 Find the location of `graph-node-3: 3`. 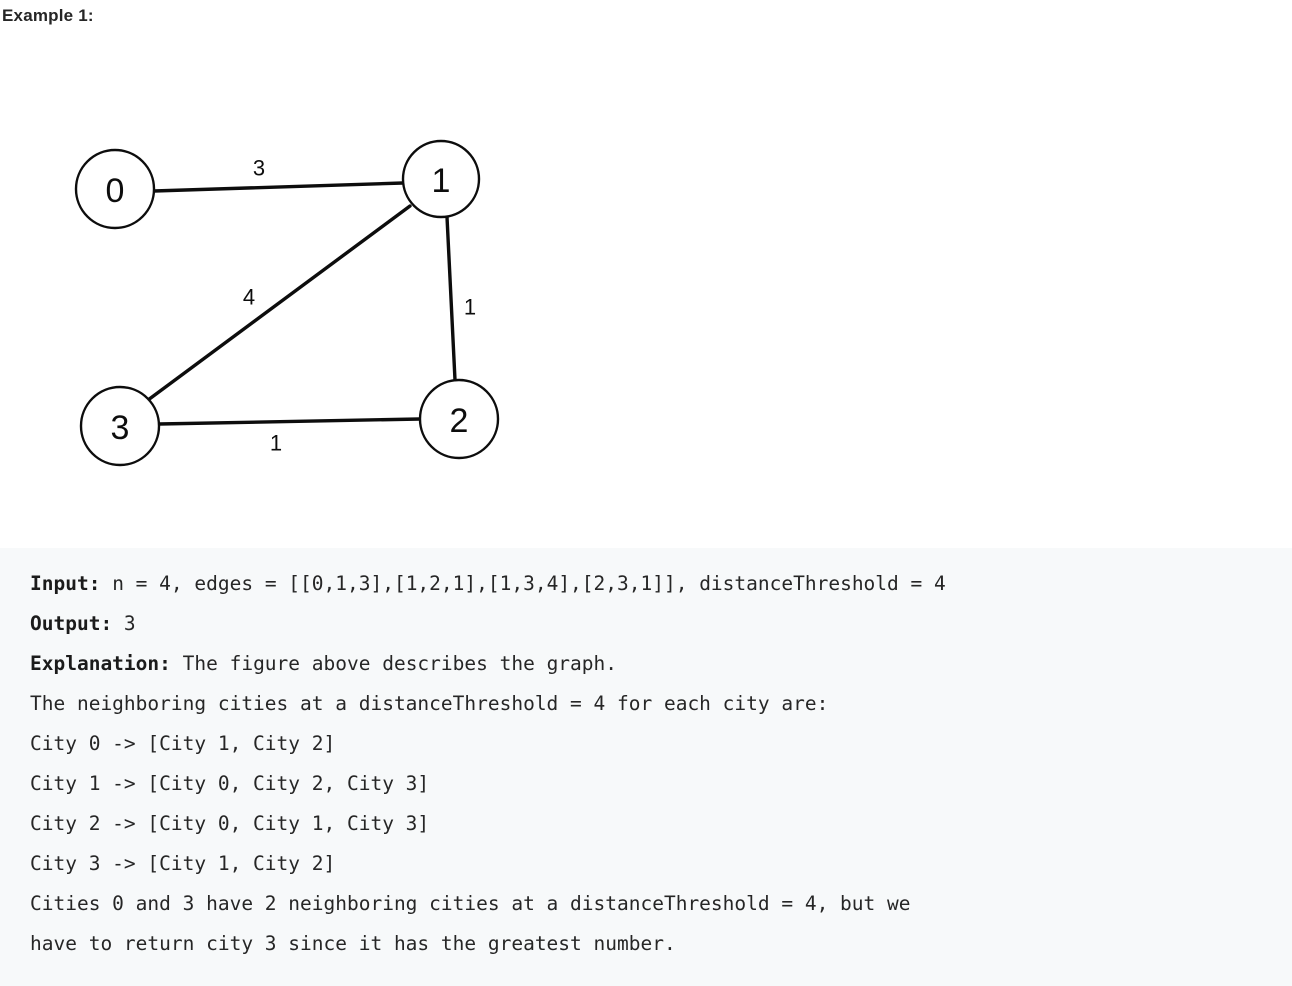

graph-node-3: 3 is located at coordinates (120, 426).